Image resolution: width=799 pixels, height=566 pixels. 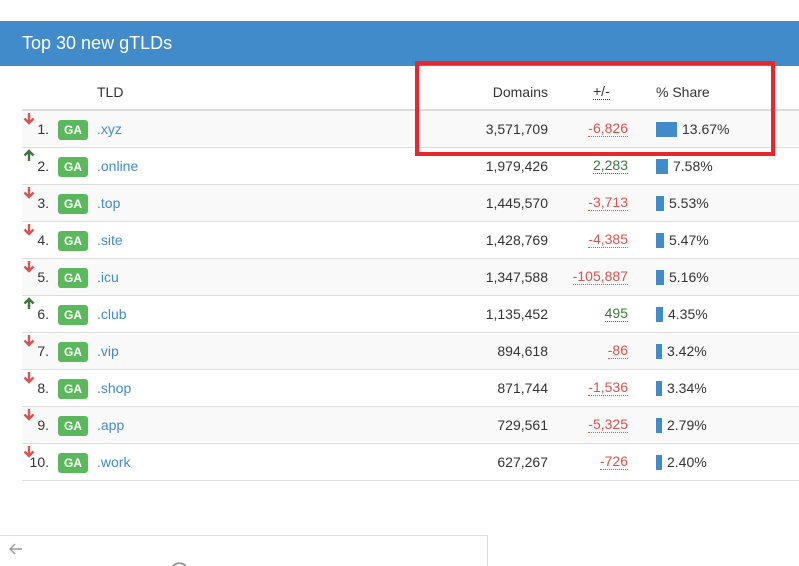 I want to click on bottom-embedded-frame: Goo, so click(x=244, y=550).